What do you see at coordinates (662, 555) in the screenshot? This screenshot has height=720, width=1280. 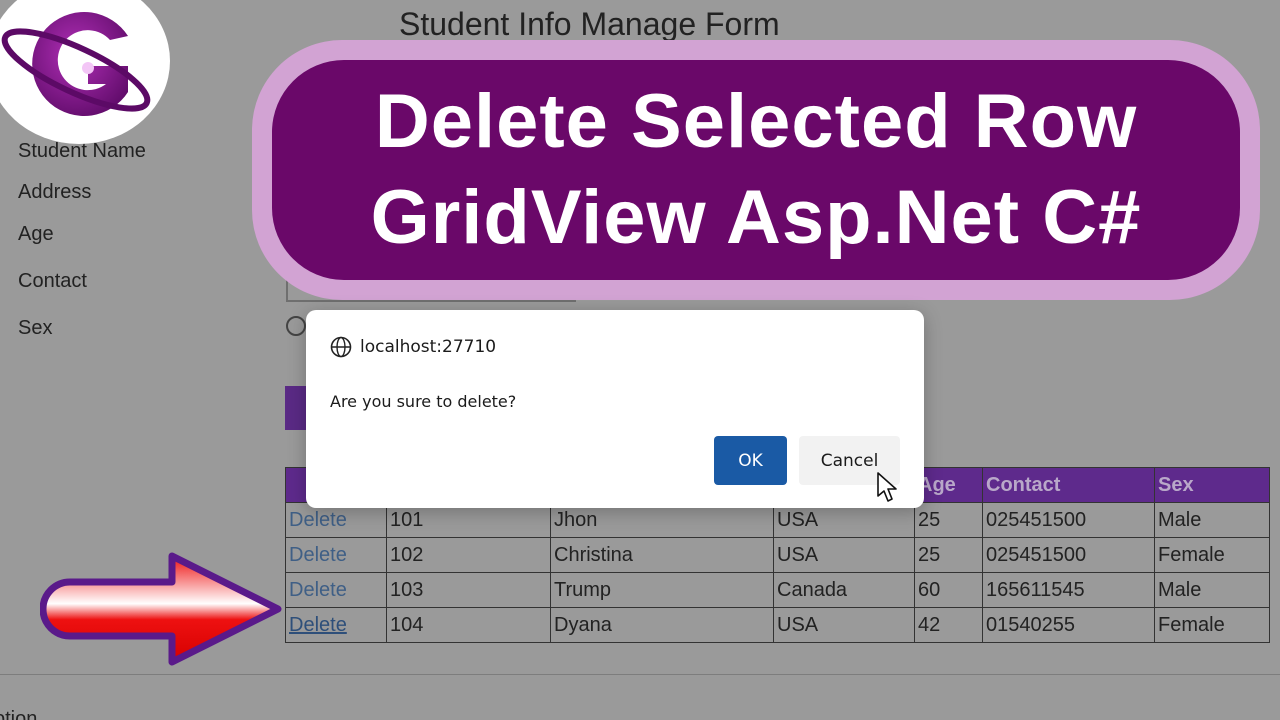 I see `cell-name: Christina` at bounding box center [662, 555].